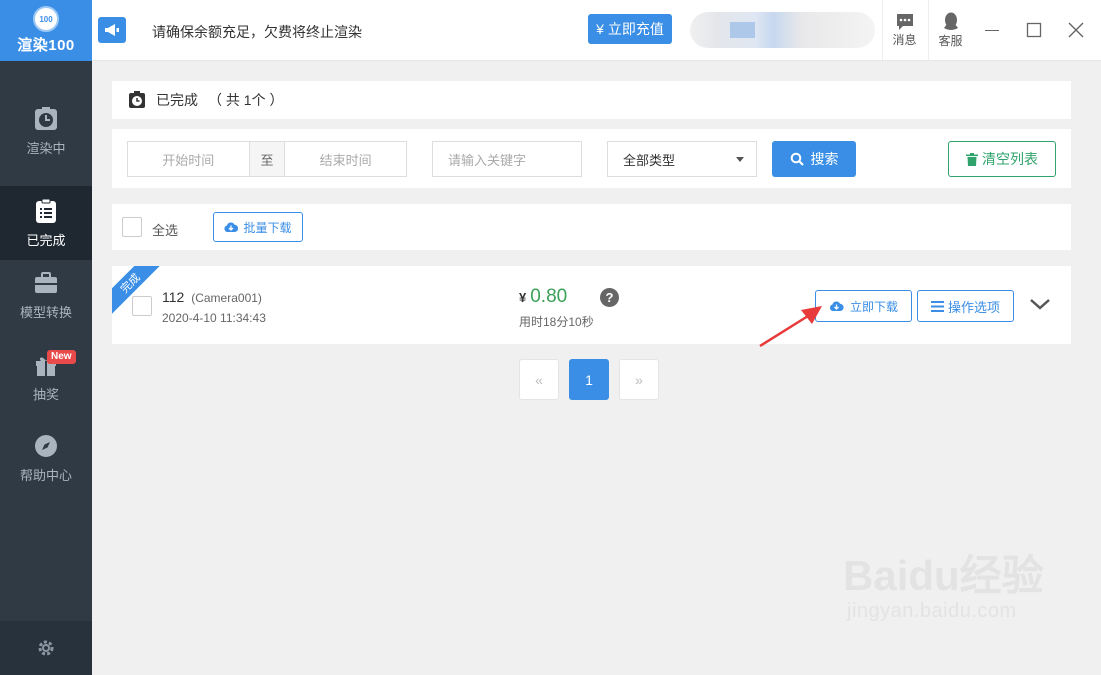 Image resolution: width=1101 pixels, height=675 pixels. I want to click on settings-button, so click(46, 648).